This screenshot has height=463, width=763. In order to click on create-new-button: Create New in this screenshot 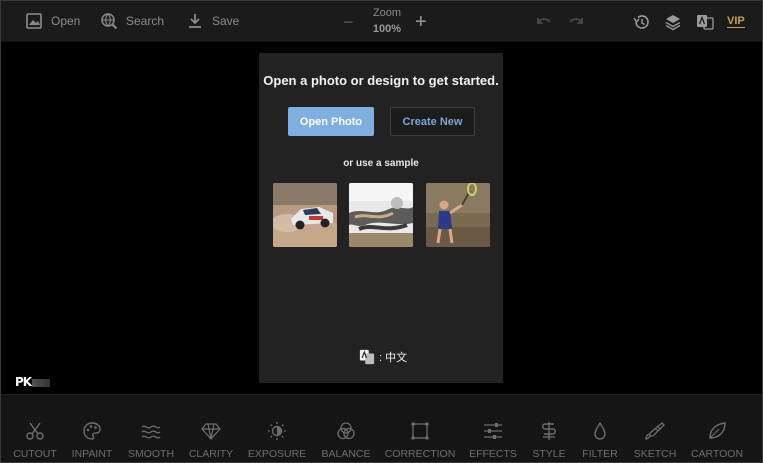, I will do `click(432, 121)`.